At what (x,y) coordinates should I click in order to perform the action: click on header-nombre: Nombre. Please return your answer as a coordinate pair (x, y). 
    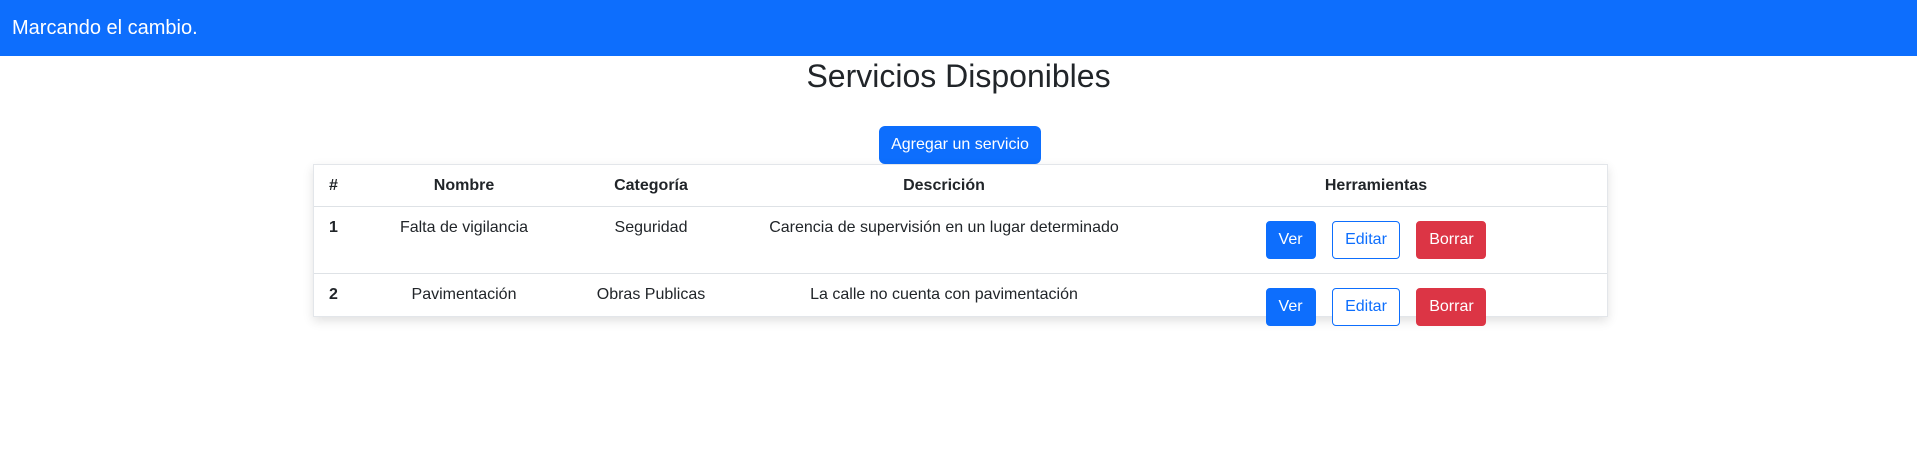
    Looking at the image, I should click on (464, 186).